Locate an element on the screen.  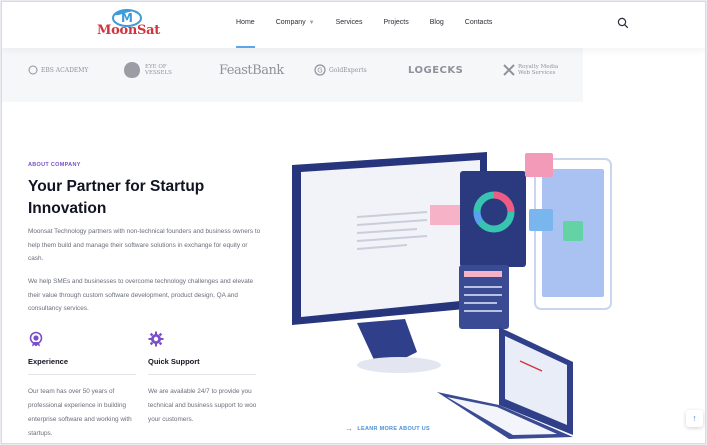
logo-text: MoonSat is located at coordinates (128, 30).